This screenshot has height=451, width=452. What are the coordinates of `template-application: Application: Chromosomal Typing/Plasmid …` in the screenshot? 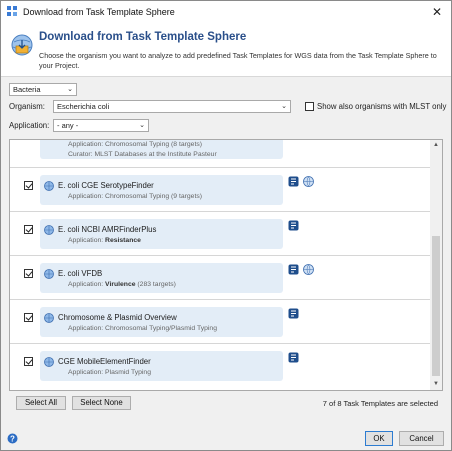 It's located at (142, 328).